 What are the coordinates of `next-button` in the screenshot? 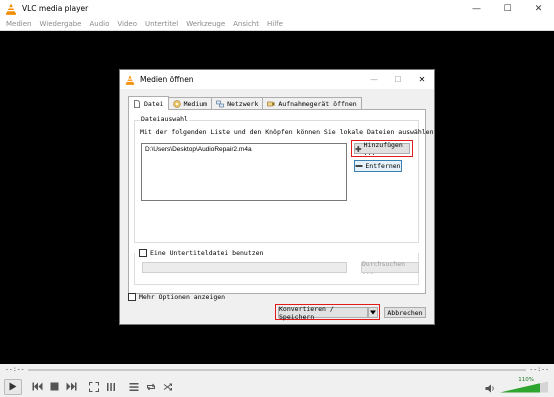 It's located at (71, 387).